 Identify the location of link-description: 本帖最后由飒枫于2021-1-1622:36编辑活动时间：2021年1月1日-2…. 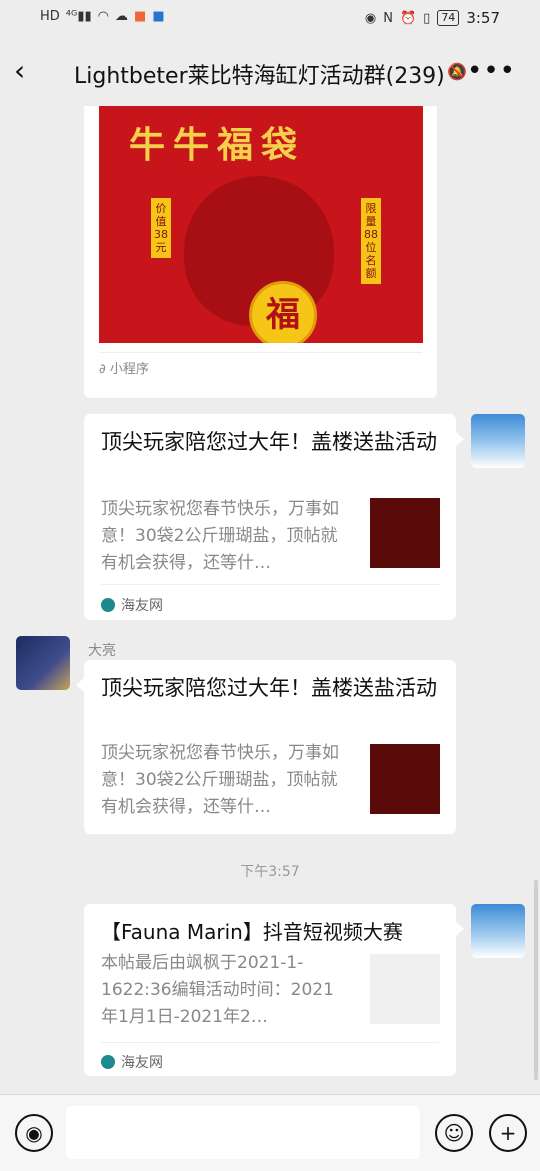
(217, 990).